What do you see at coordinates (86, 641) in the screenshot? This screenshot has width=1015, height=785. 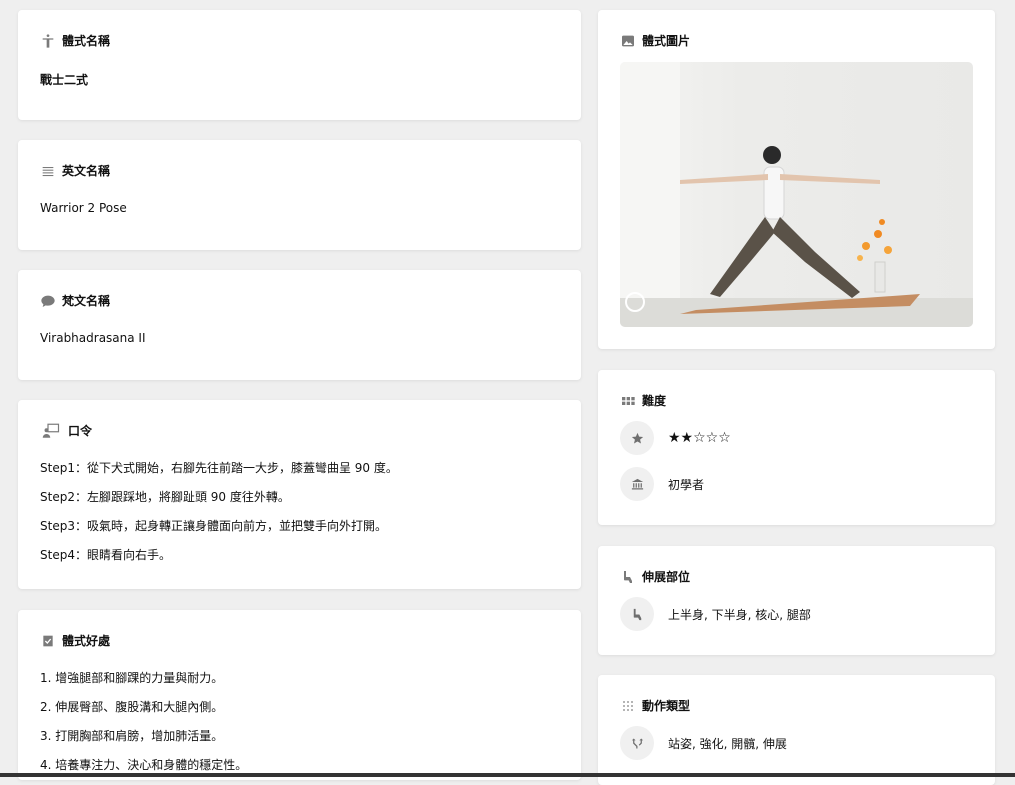 I see `benefits-title: 體式好處` at bounding box center [86, 641].